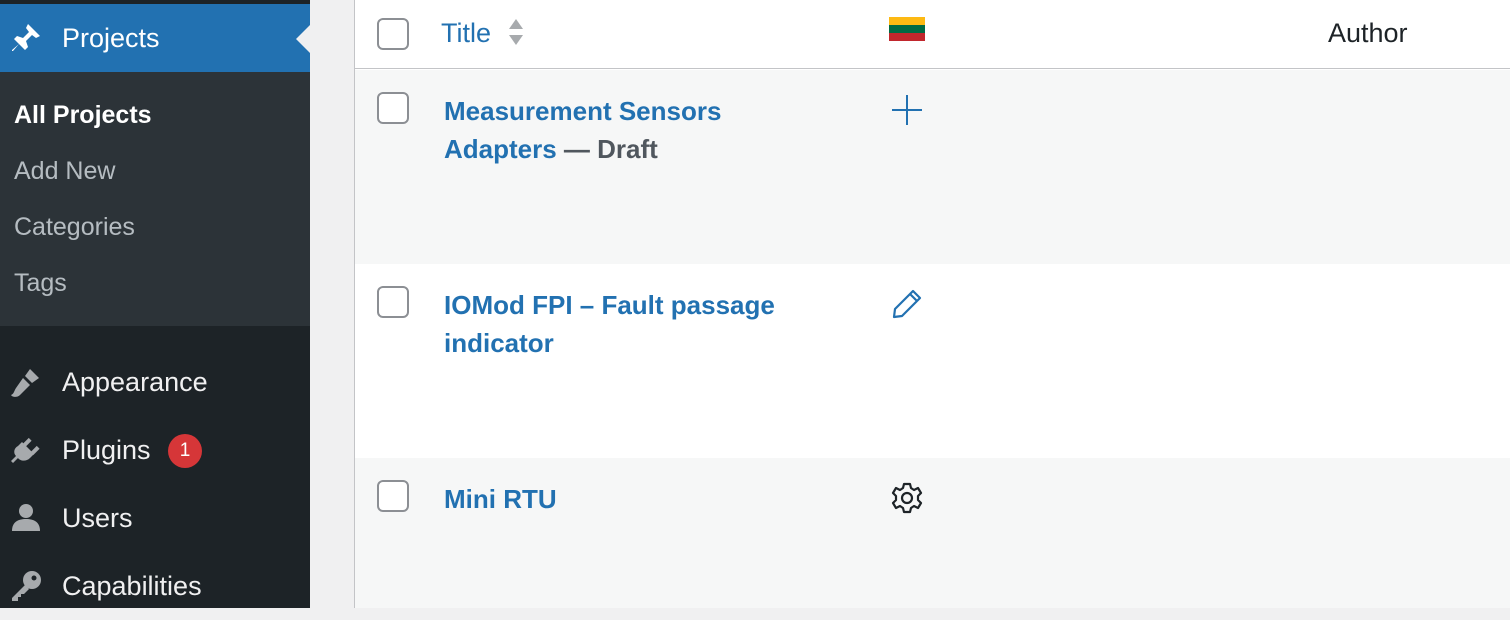 The width and height of the screenshot is (1510, 620). Describe the element at coordinates (466, 33) in the screenshot. I see `column-title-sort-link: Title` at that location.